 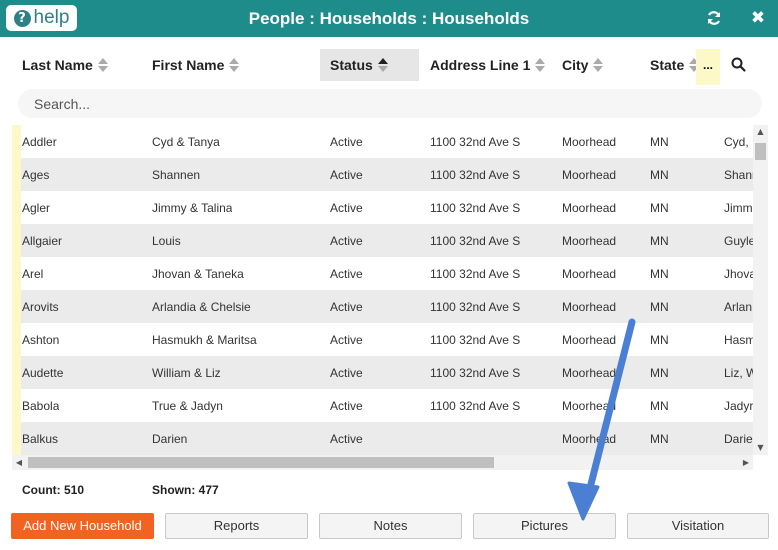 What do you see at coordinates (760, 448) in the screenshot?
I see `scroll-down-icon: ▼` at bounding box center [760, 448].